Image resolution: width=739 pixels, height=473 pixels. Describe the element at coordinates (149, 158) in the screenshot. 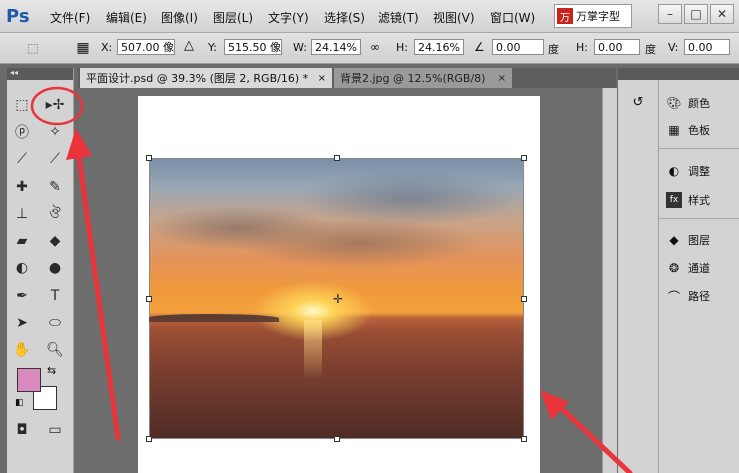

I see `transform-handle-top-left` at that location.